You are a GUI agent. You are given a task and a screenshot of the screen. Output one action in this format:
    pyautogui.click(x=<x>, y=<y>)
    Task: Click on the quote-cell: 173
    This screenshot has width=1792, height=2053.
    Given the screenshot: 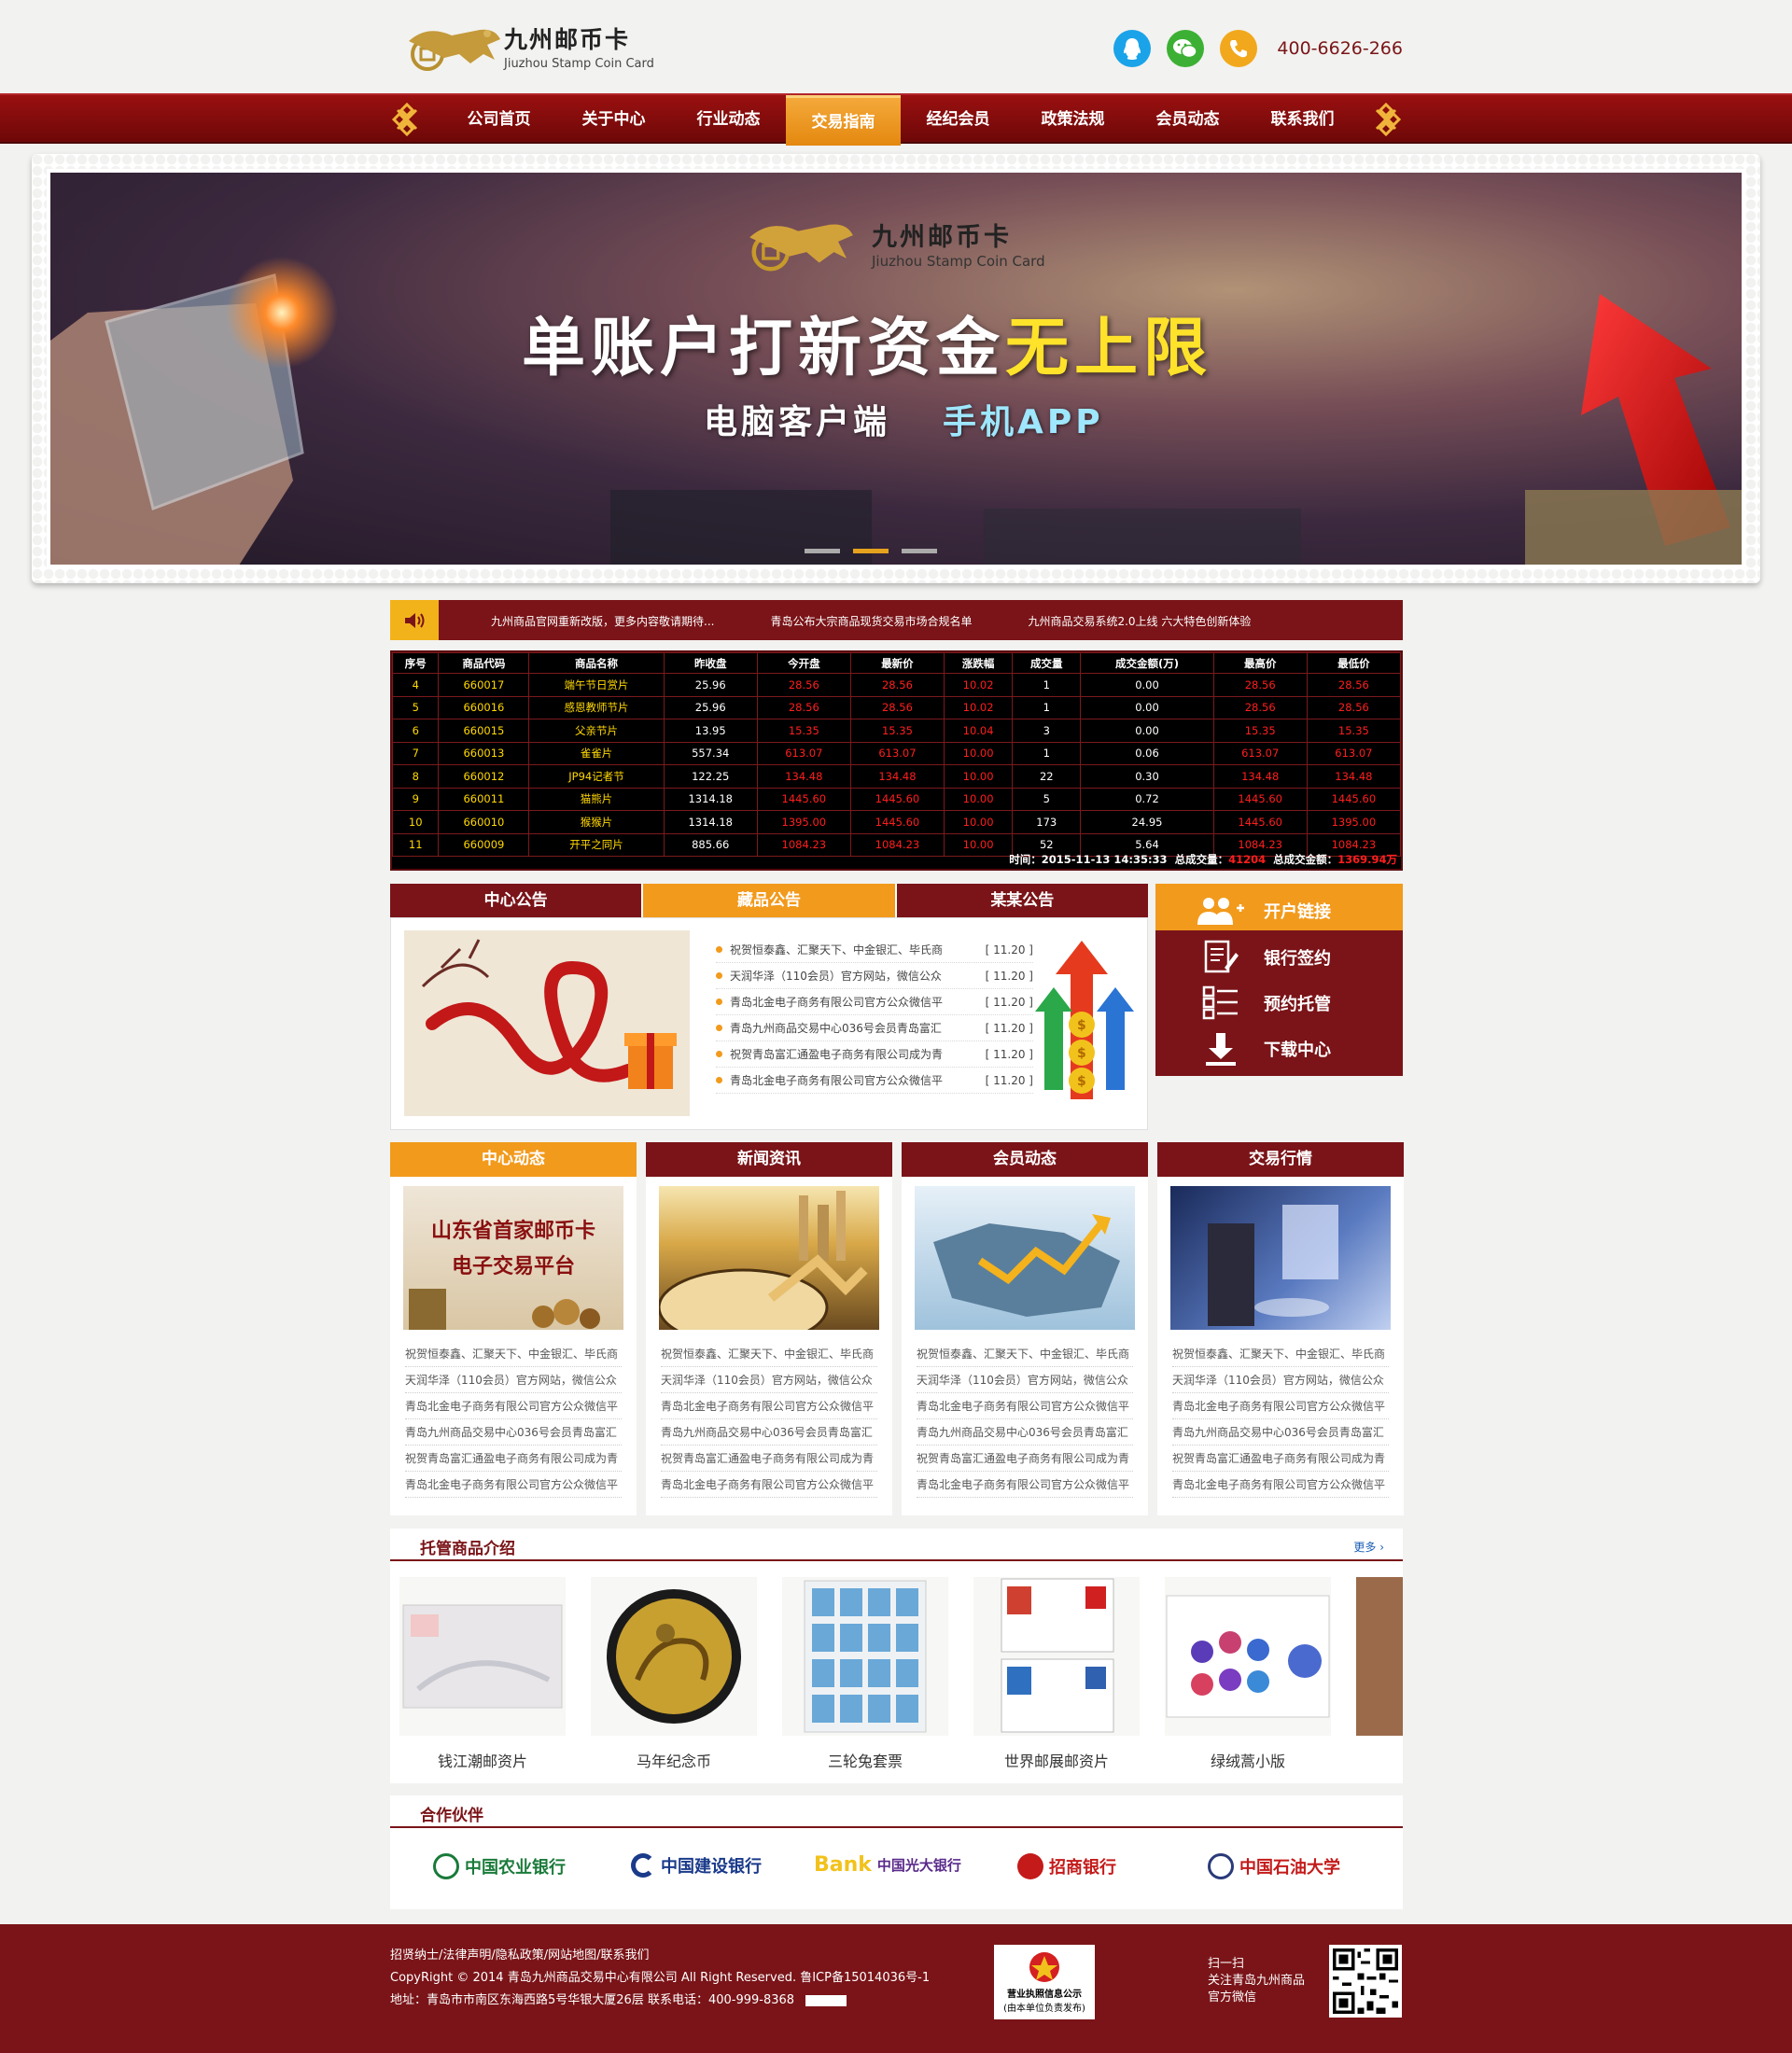 What is the action you would take?
    pyautogui.click(x=1047, y=822)
    